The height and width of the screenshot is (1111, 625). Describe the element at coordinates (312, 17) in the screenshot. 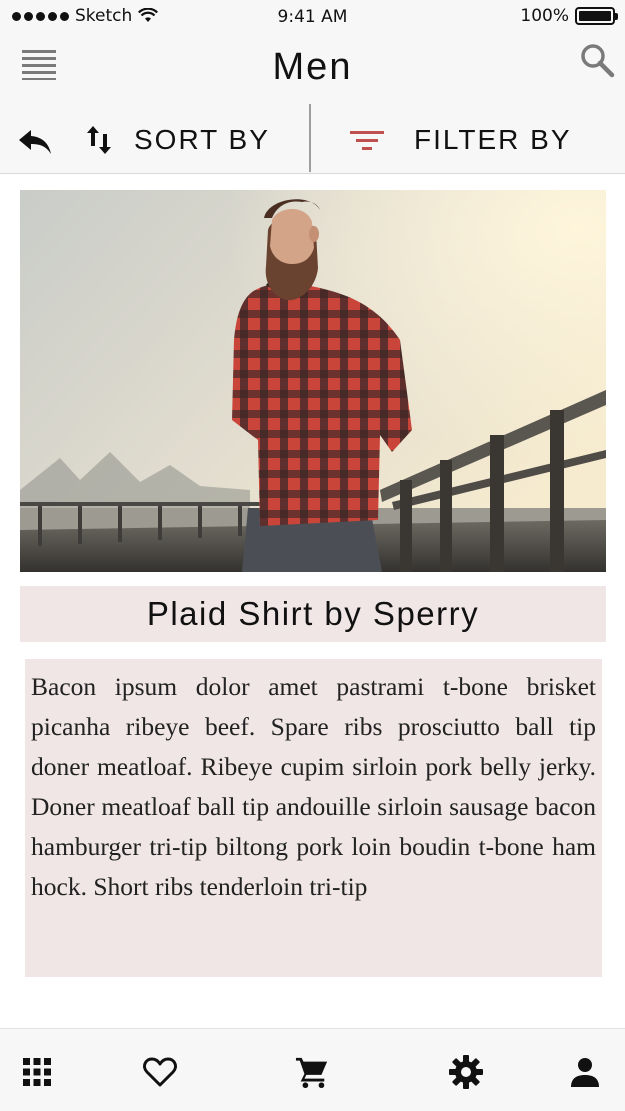

I see `status-bar: Sketch 9:41 AM 100%` at that location.